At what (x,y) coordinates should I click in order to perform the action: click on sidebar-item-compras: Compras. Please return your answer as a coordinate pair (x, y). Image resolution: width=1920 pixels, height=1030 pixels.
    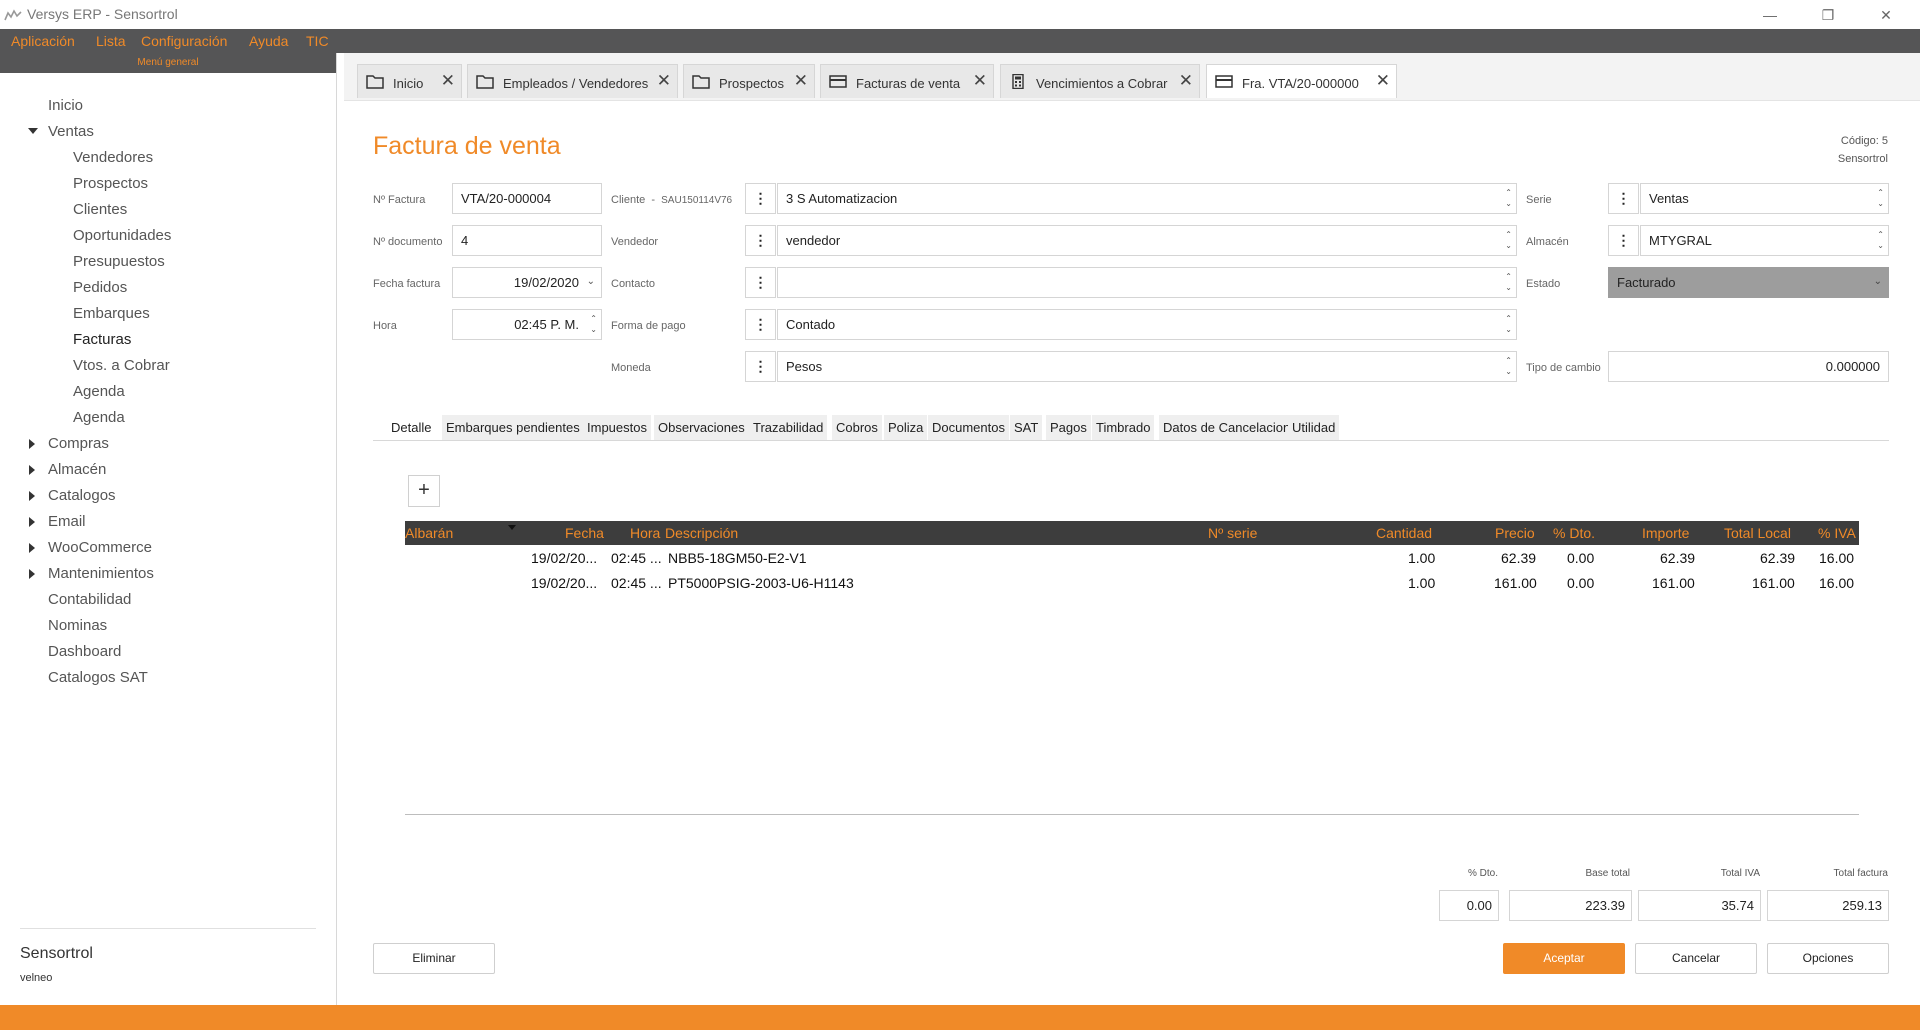
    Looking at the image, I should click on (78, 443).